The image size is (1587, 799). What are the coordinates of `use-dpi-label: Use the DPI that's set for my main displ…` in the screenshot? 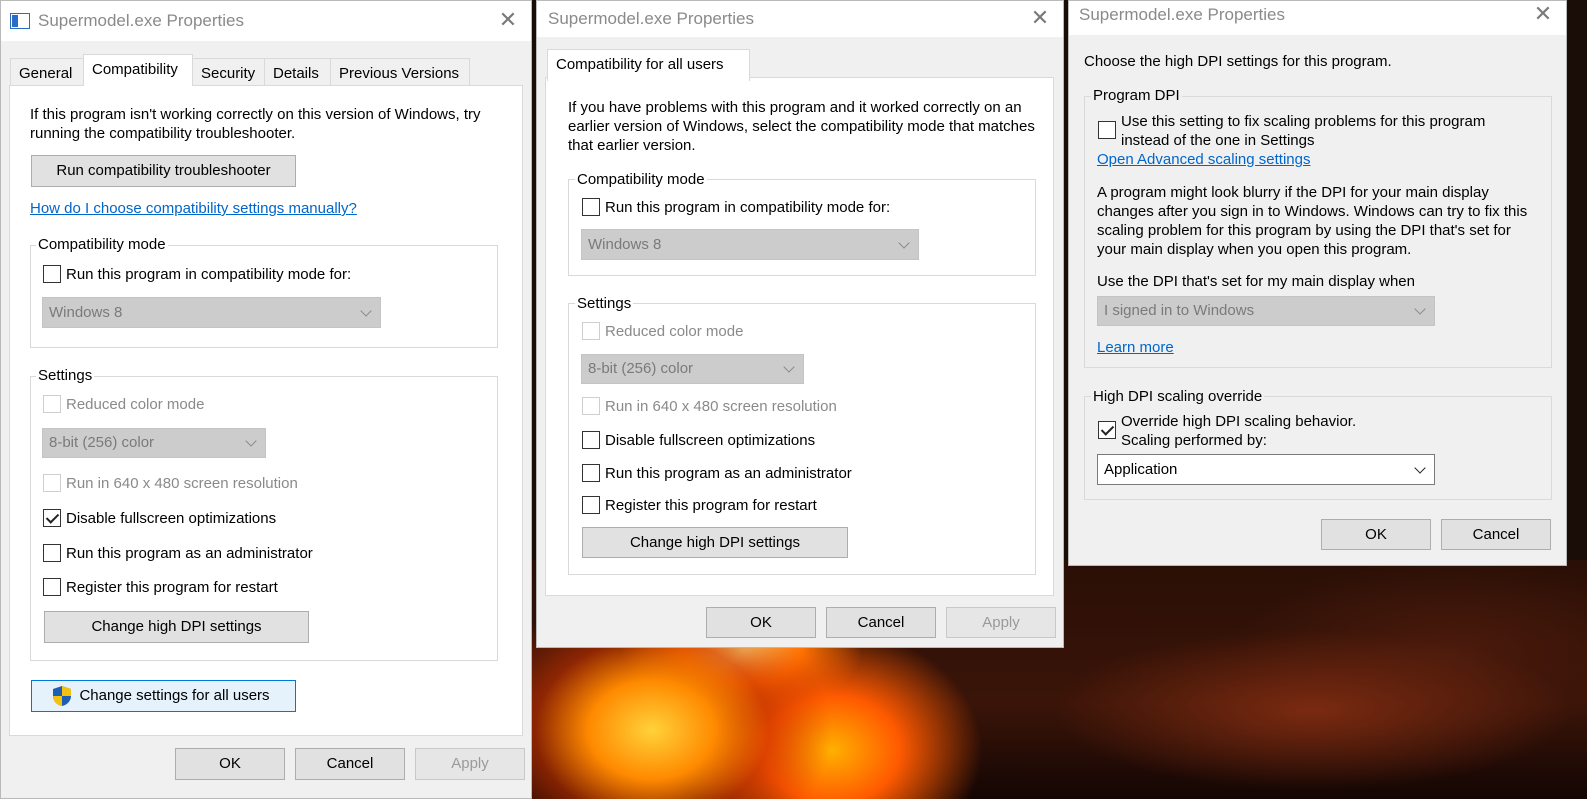 It's located at (1256, 281).